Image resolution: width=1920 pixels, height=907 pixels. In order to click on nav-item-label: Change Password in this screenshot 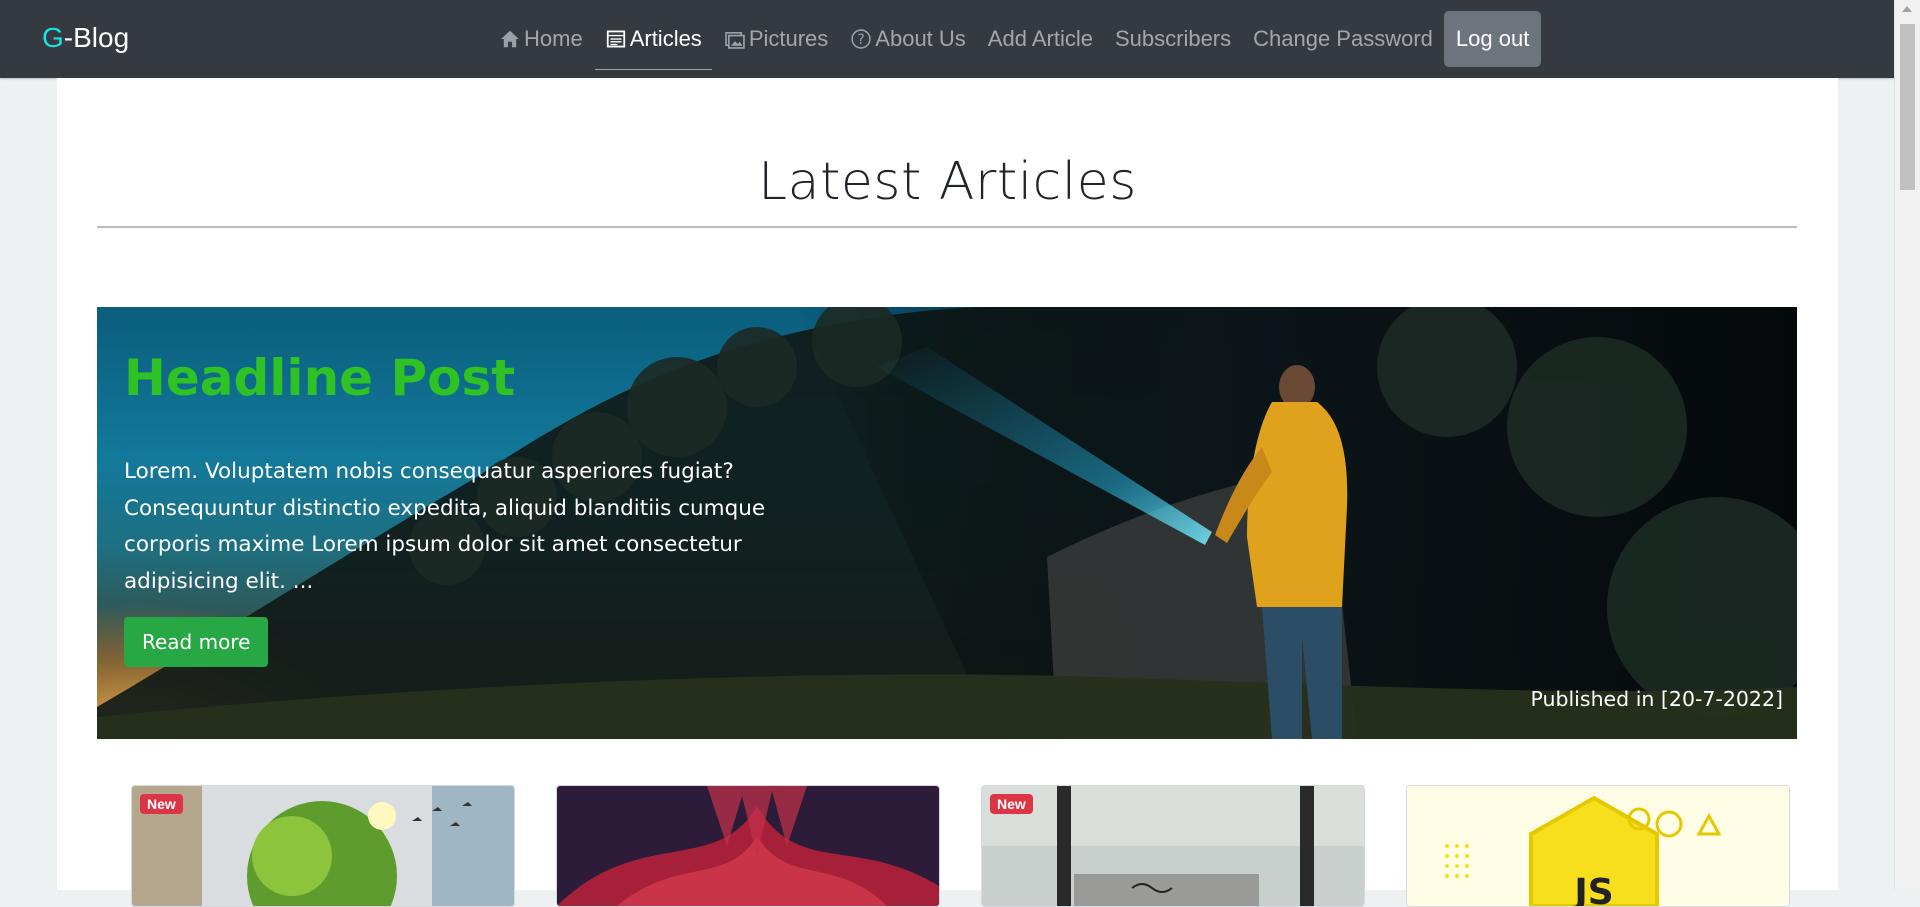, I will do `click(1343, 38)`.